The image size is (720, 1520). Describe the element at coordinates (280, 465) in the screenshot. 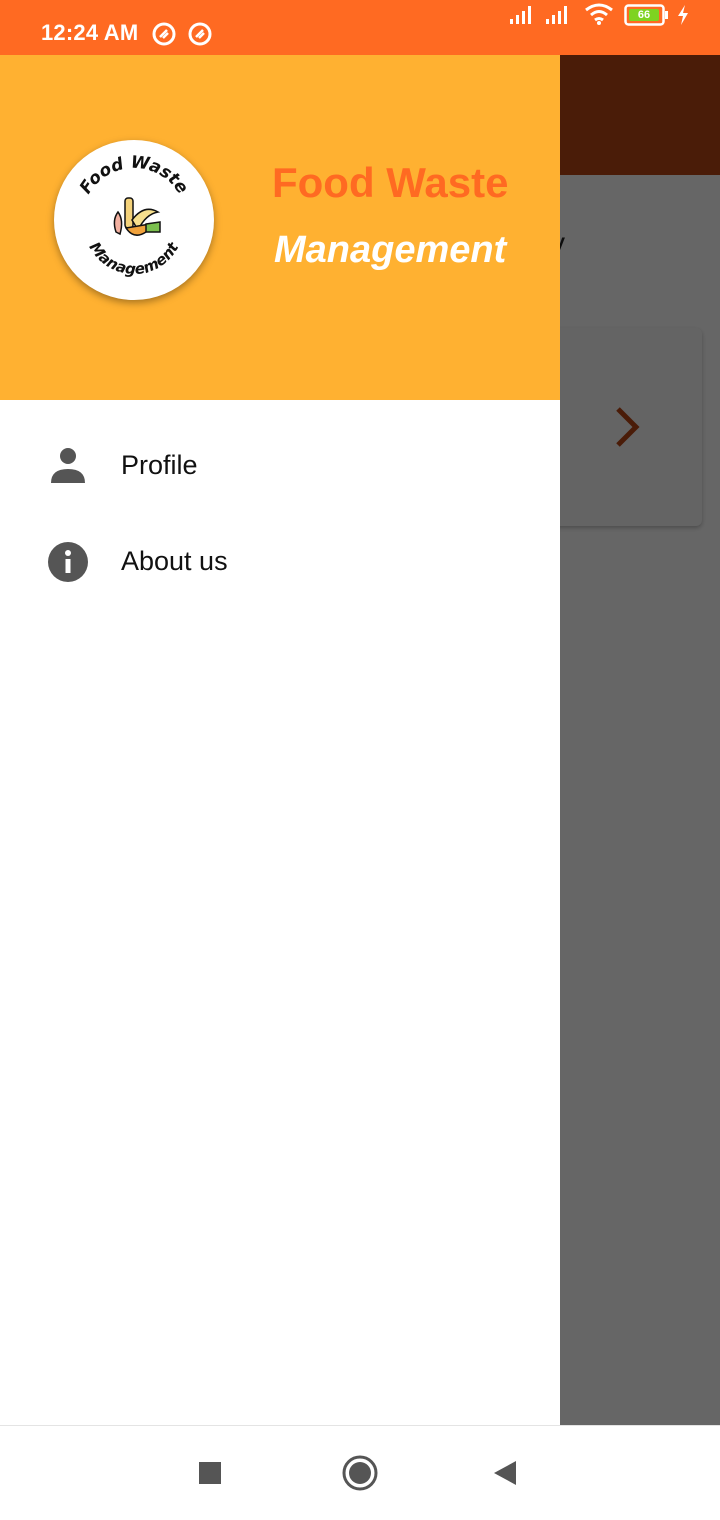

I see `drawer-item-profile: Profile` at that location.